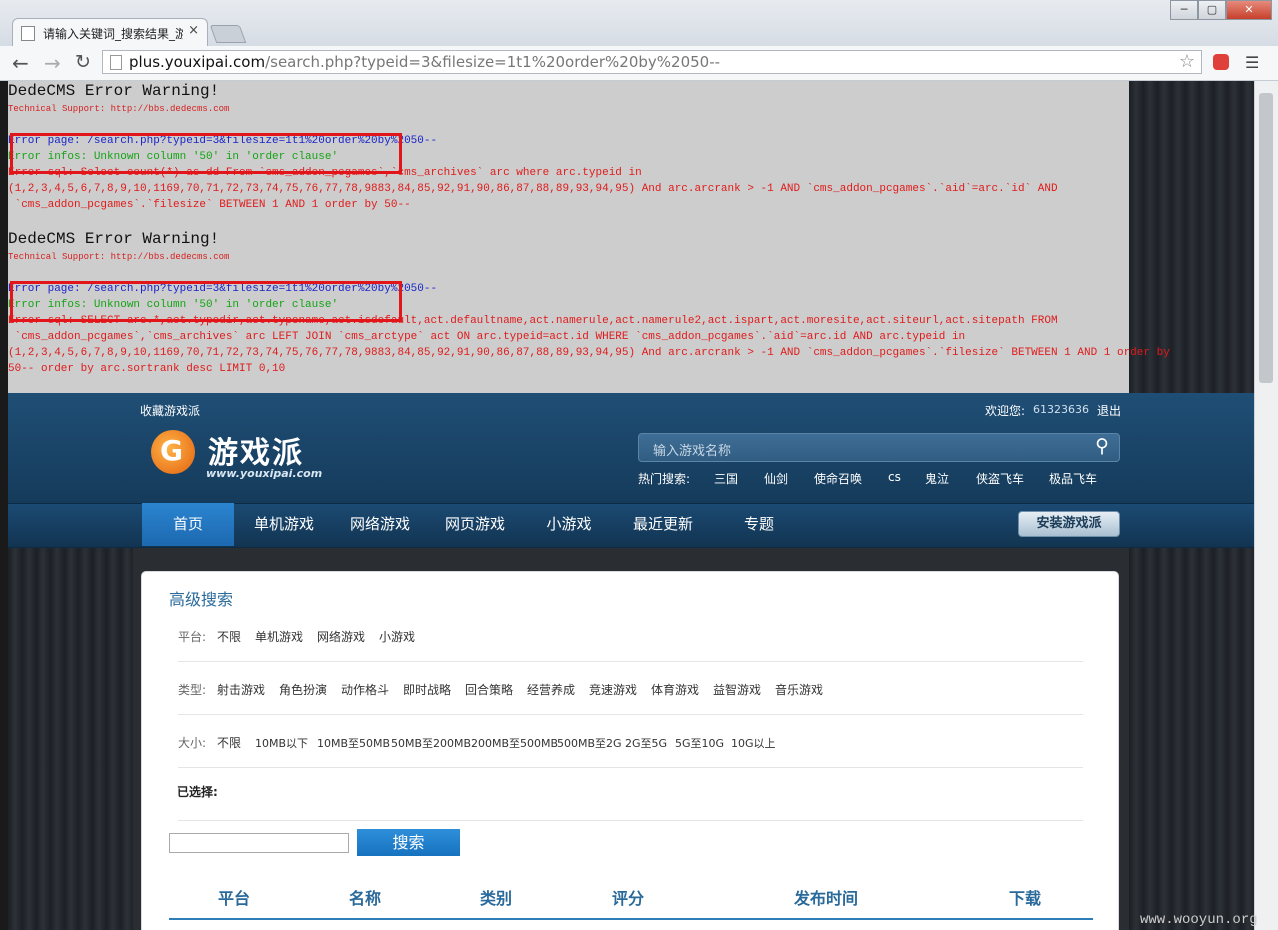 The image size is (1278, 930). Describe the element at coordinates (52, 63) in the screenshot. I see `forward-arrow-icon: →` at that location.